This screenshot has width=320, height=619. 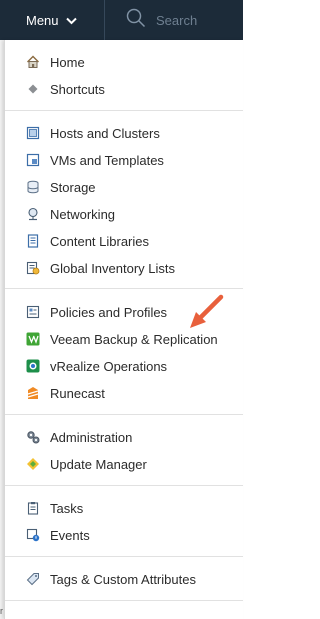 What do you see at coordinates (33, 535) in the screenshot?
I see `events-icon` at bounding box center [33, 535].